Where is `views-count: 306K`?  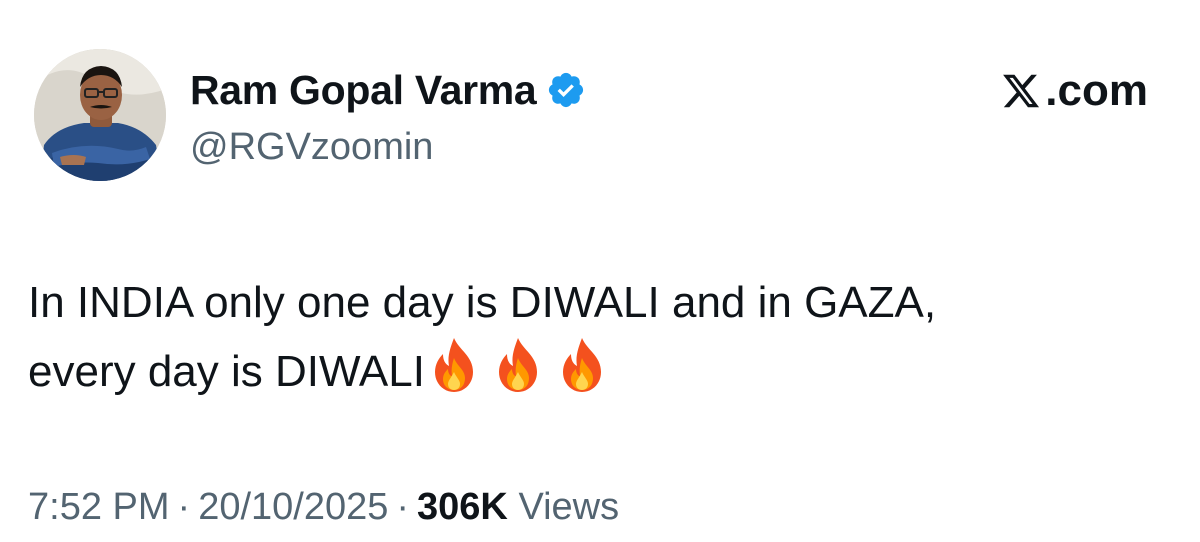
views-count: 306K is located at coordinates (462, 507).